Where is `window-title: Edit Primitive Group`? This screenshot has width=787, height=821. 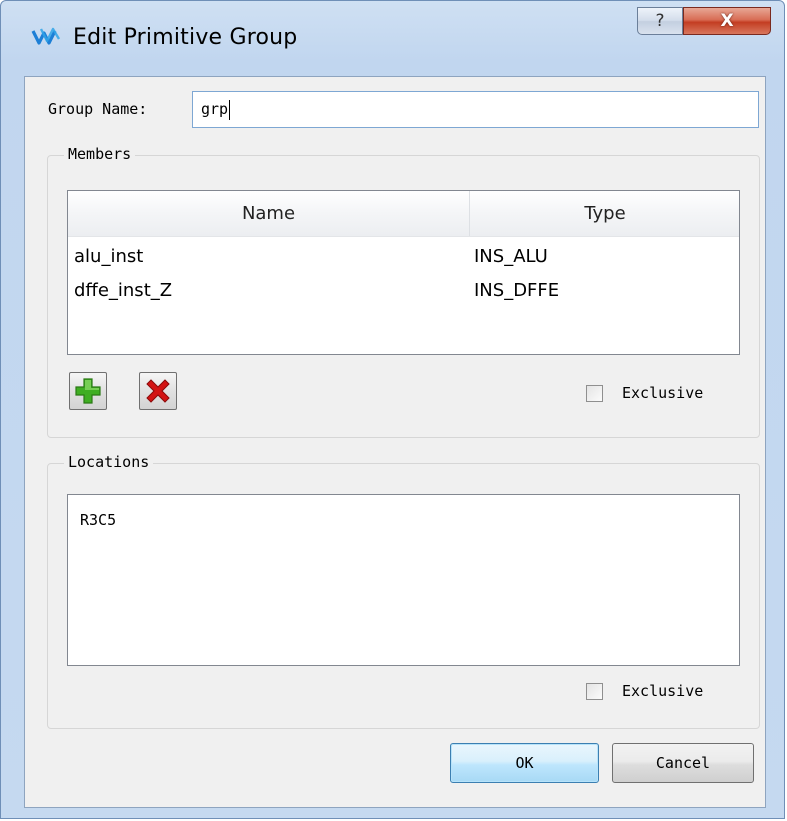
window-title: Edit Primitive Group is located at coordinates (185, 37).